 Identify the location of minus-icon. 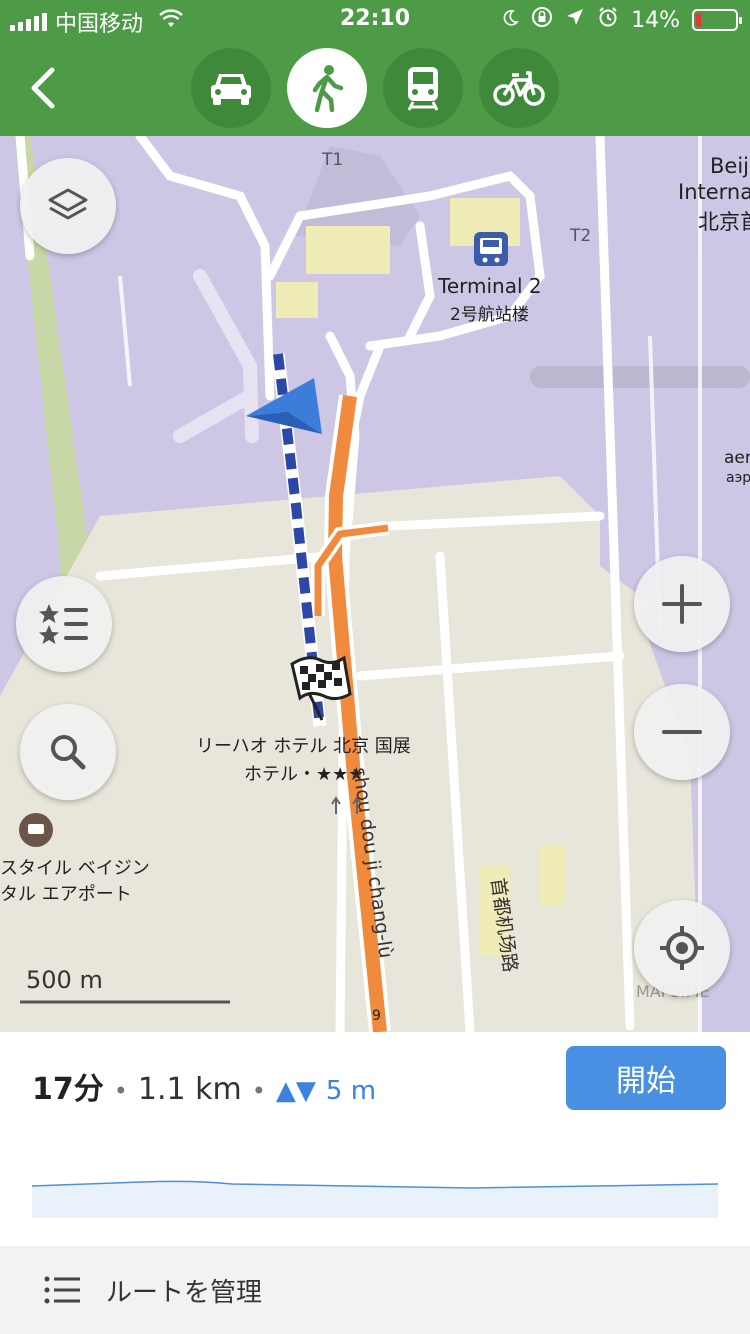
(682, 732).